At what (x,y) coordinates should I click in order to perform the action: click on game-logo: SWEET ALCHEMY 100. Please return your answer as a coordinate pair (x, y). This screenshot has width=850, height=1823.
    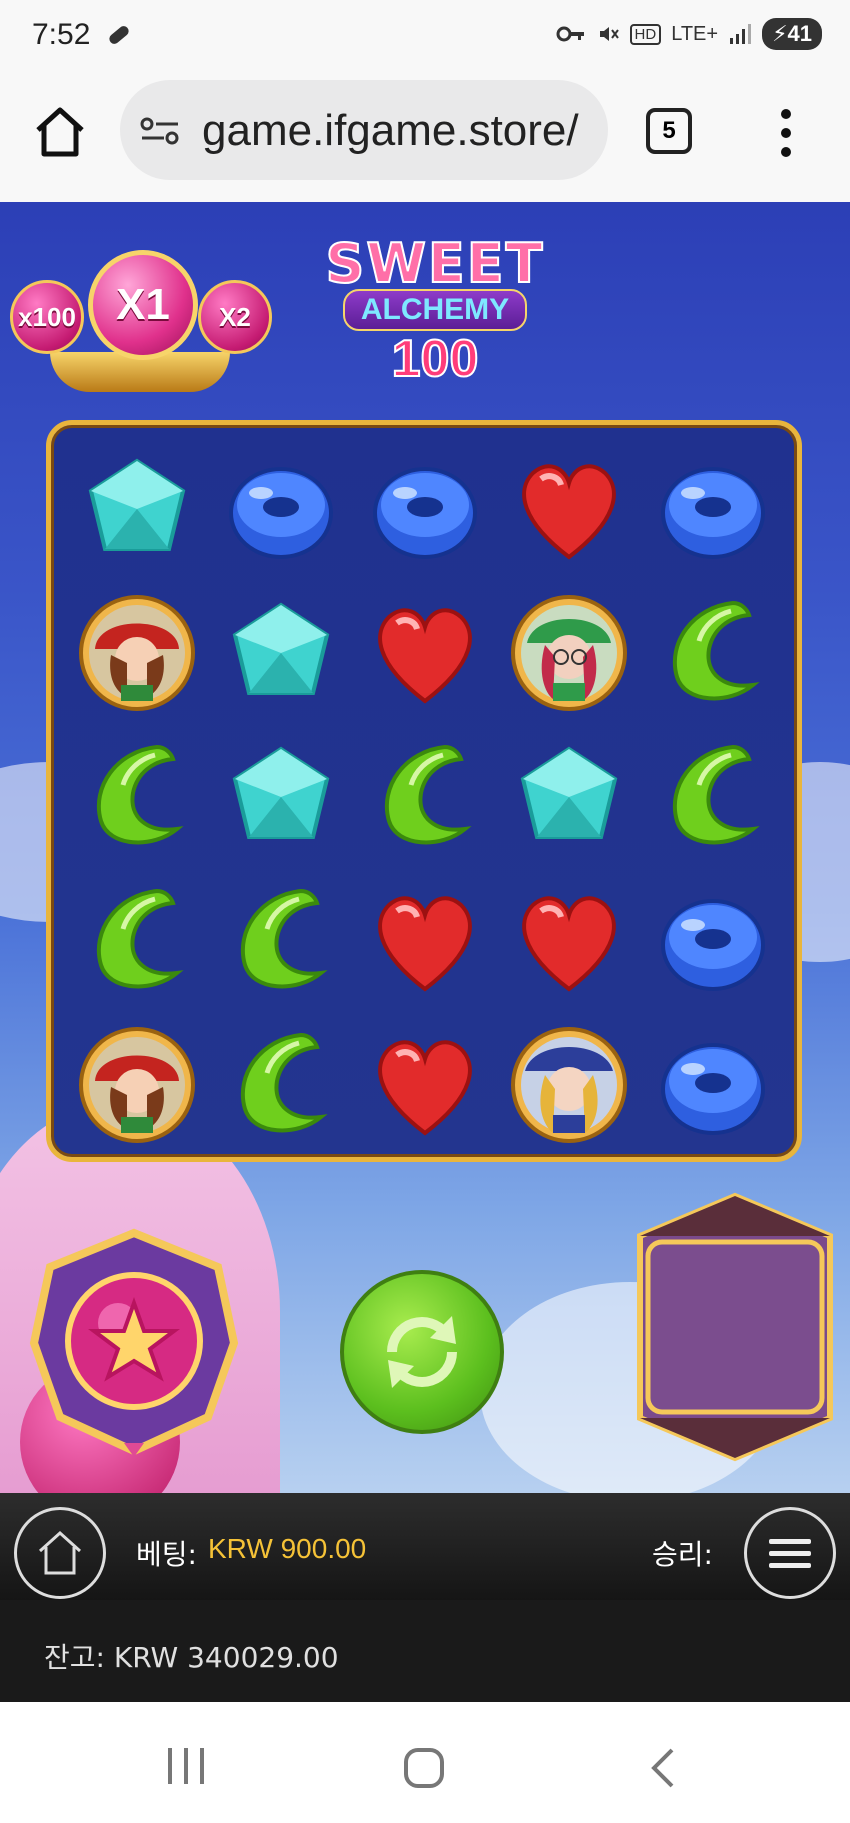
    Looking at the image, I should click on (435, 309).